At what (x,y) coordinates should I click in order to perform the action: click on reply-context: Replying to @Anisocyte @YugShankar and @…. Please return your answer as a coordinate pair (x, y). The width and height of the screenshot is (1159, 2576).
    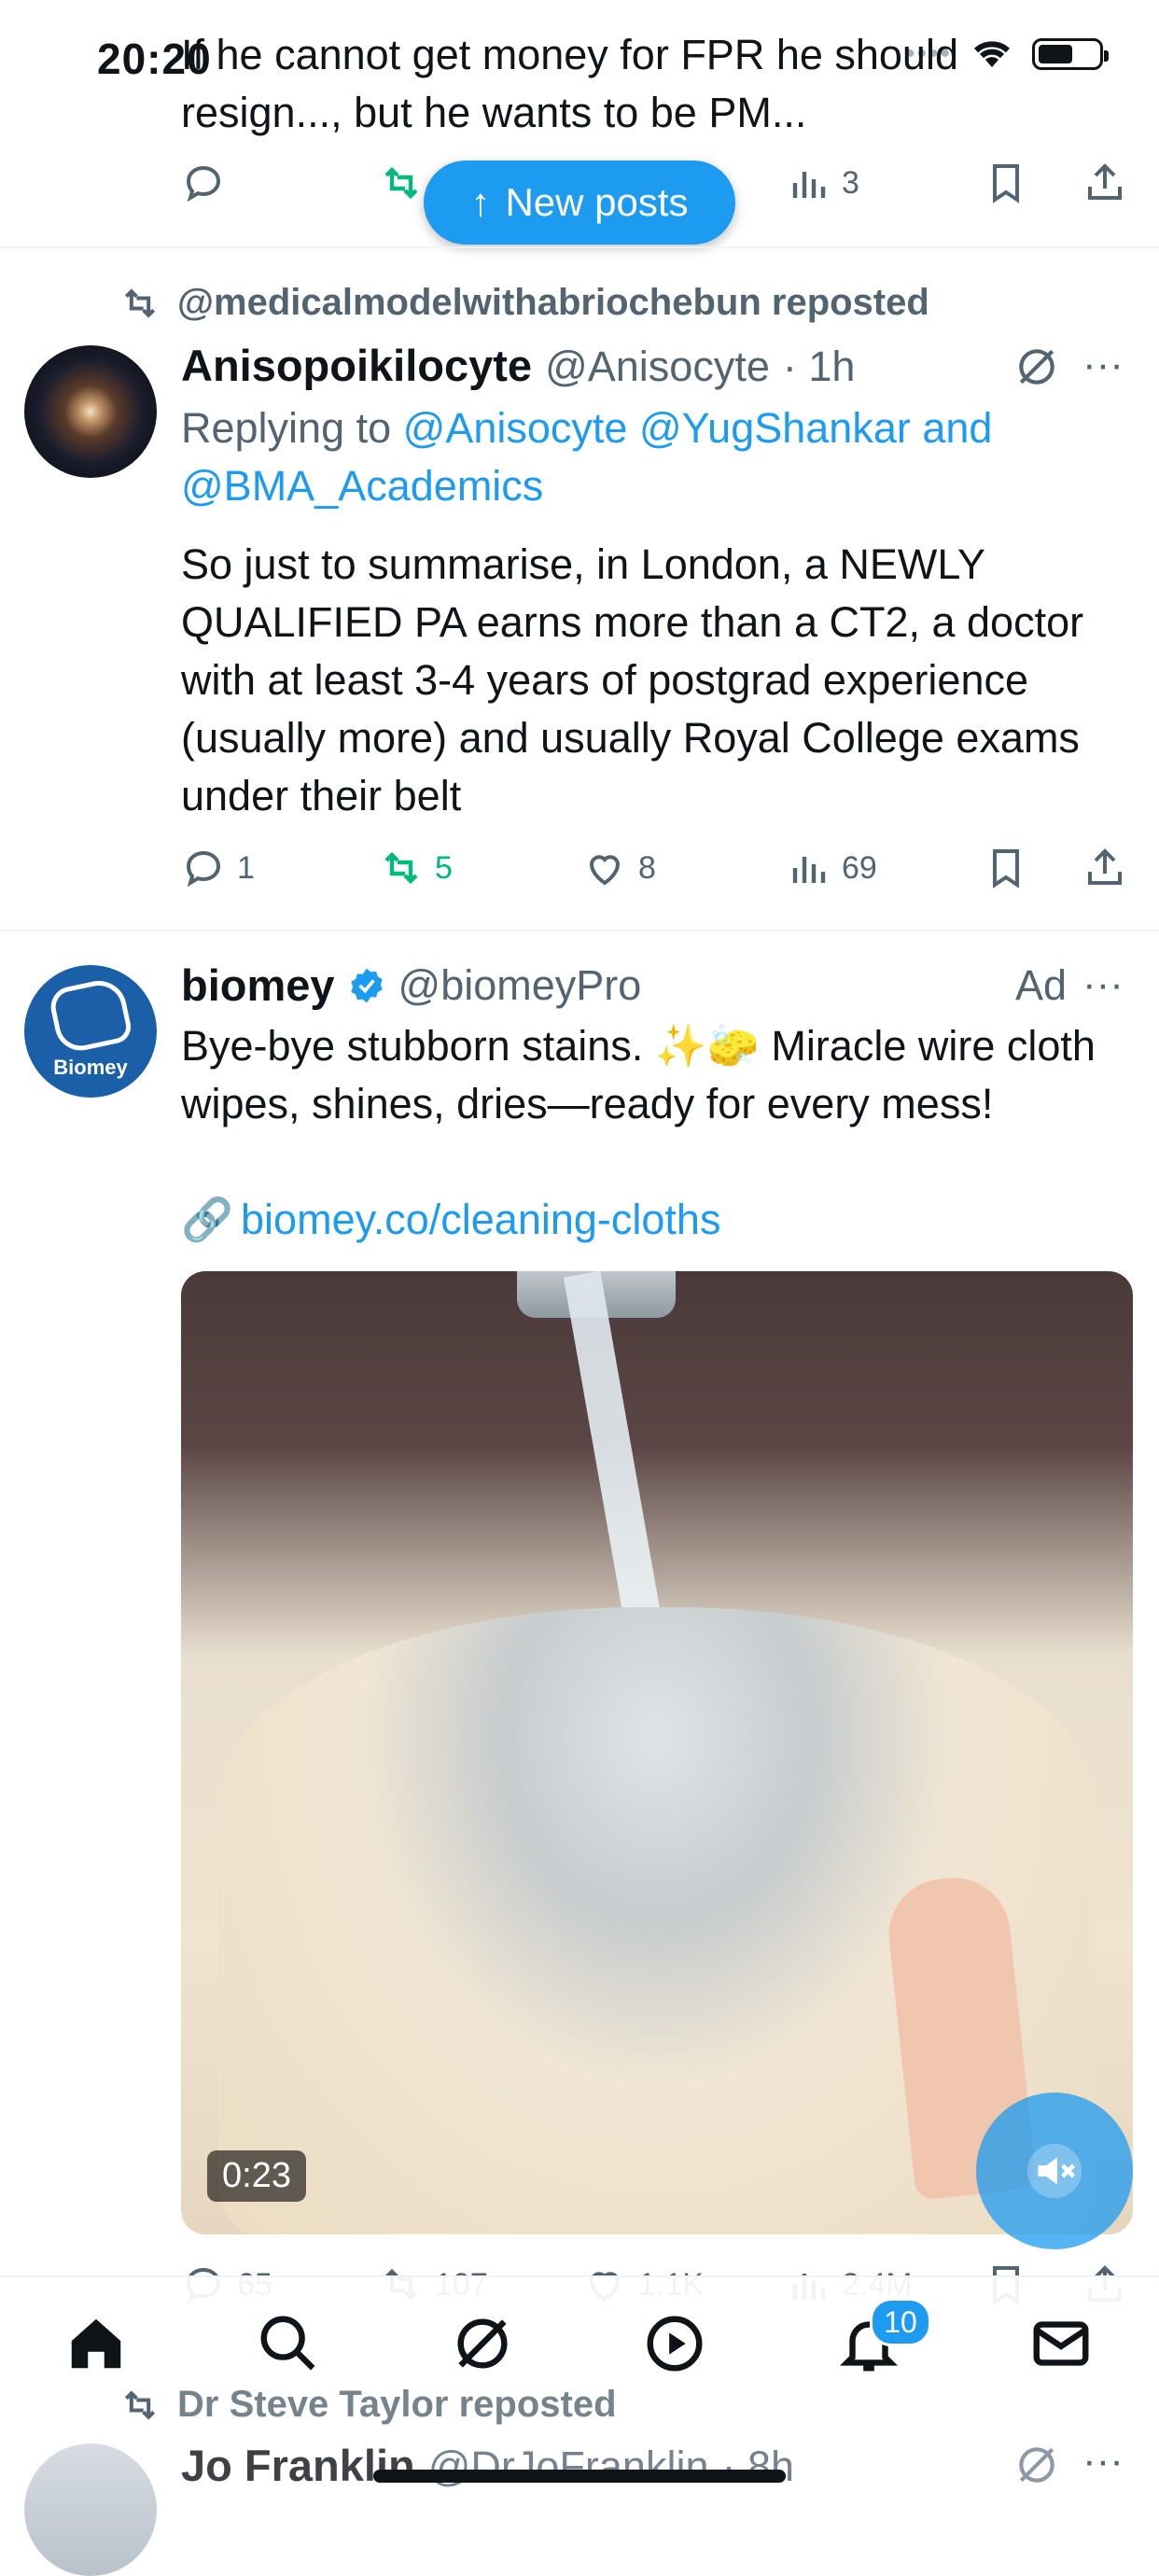
    Looking at the image, I should click on (629, 457).